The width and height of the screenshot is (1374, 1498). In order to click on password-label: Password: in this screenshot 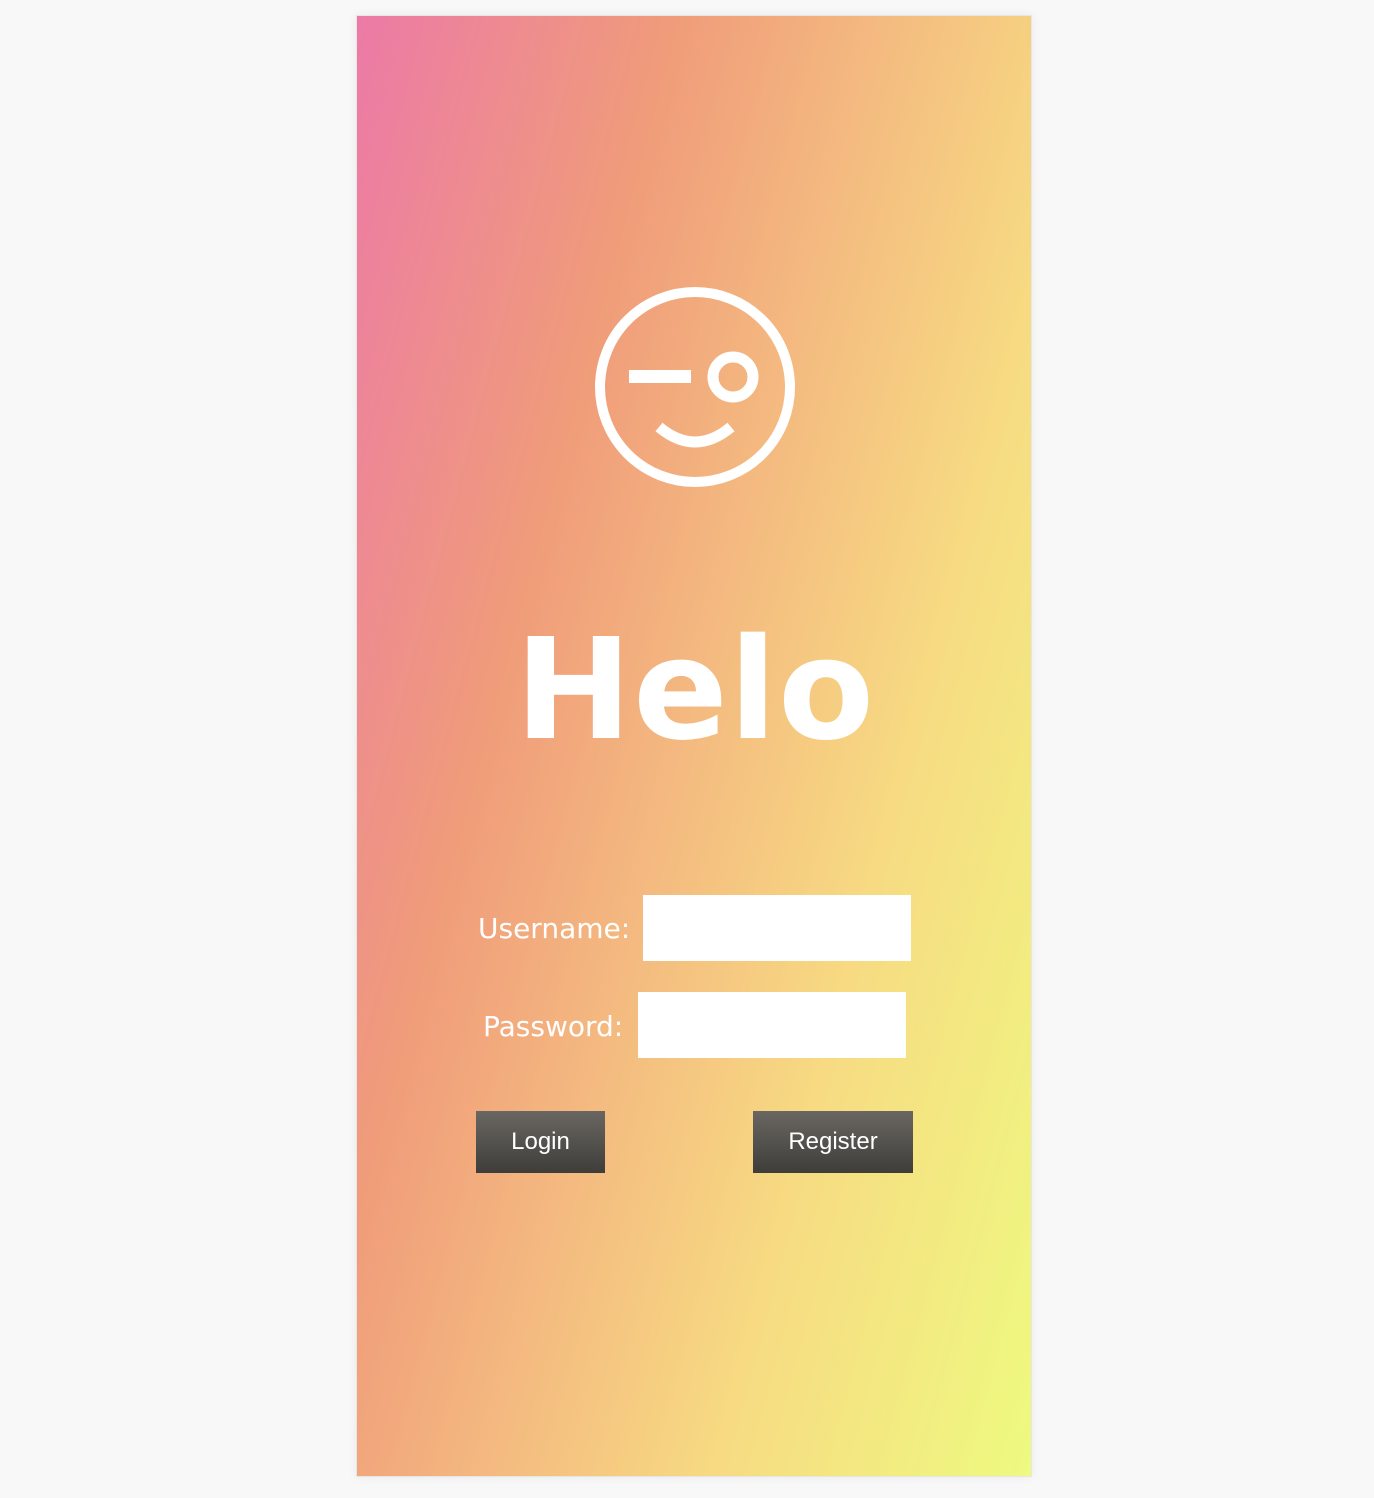, I will do `click(553, 1026)`.